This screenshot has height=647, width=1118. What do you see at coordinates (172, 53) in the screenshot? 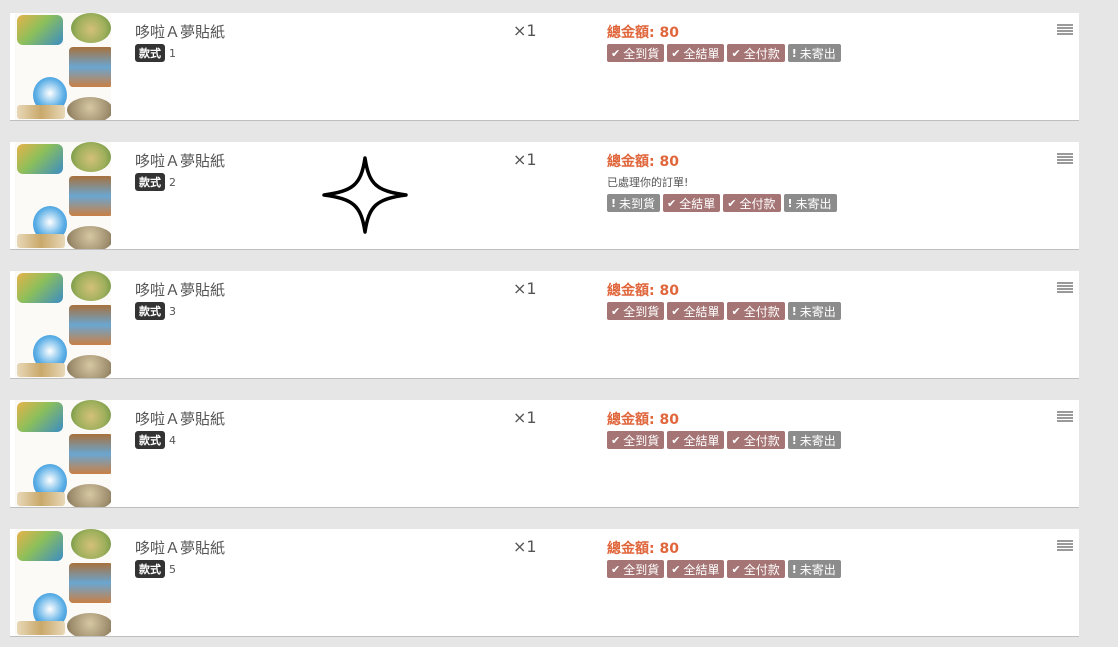
I see `variant-value: 1` at bounding box center [172, 53].